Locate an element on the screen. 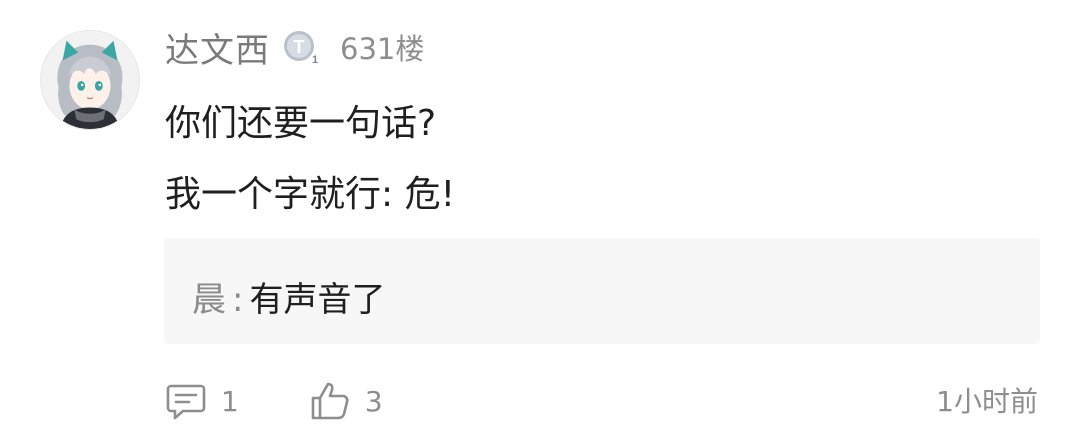 The width and height of the screenshot is (1080, 434). level-badge-letter: T is located at coordinates (299, 47).